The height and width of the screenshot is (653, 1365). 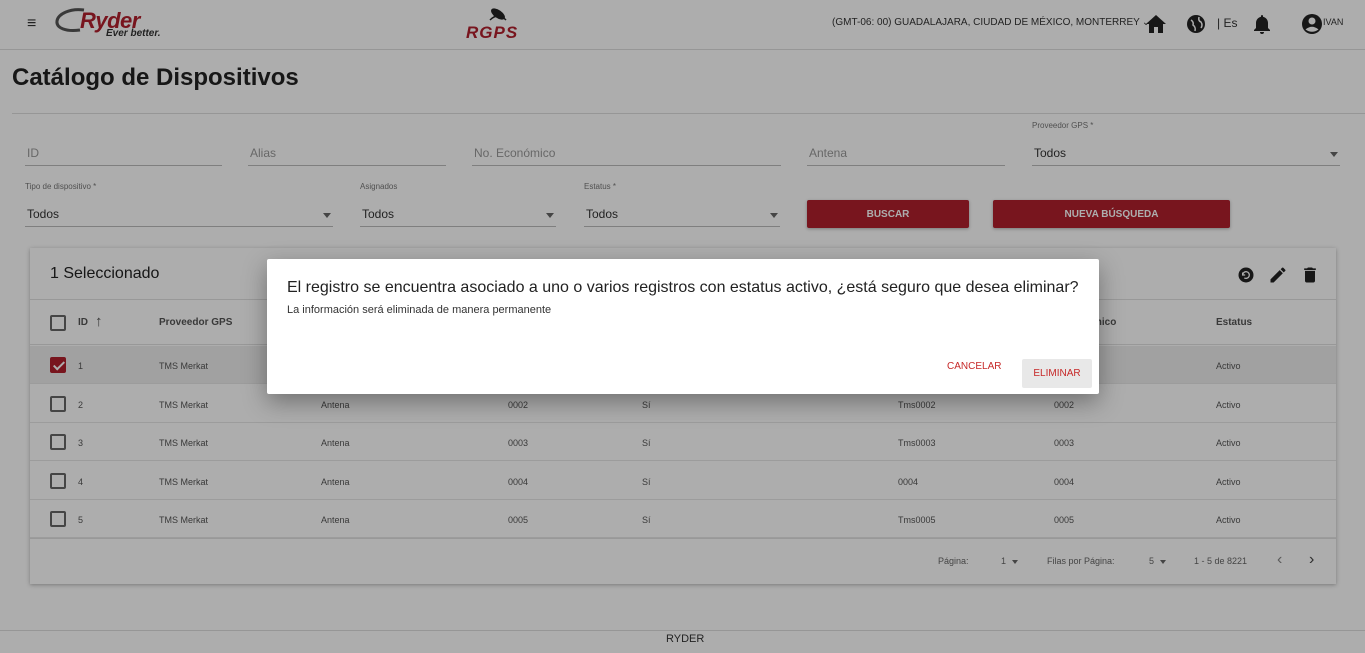 What do you see at coordinates (1057, 373) in the screenshot?
I see `eliminar-button: ELIMINAR` at bounding box center [1057, 373].